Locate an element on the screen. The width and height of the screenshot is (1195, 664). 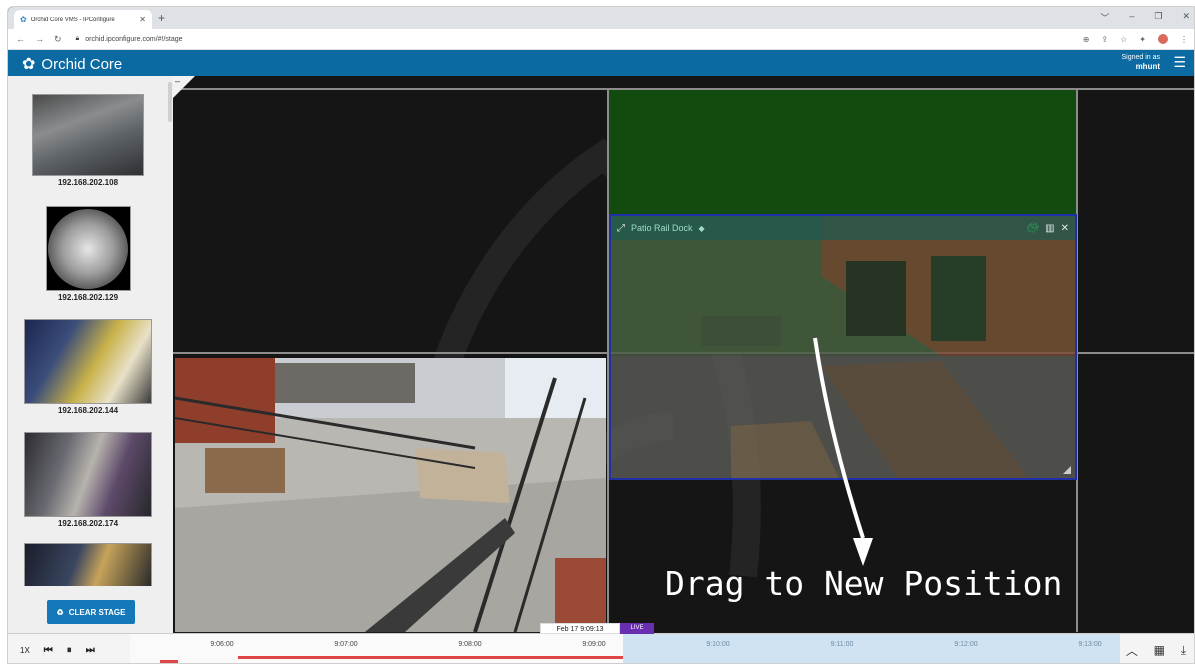
close-tab-icon: ✕ is located at coordinates (142, 19).